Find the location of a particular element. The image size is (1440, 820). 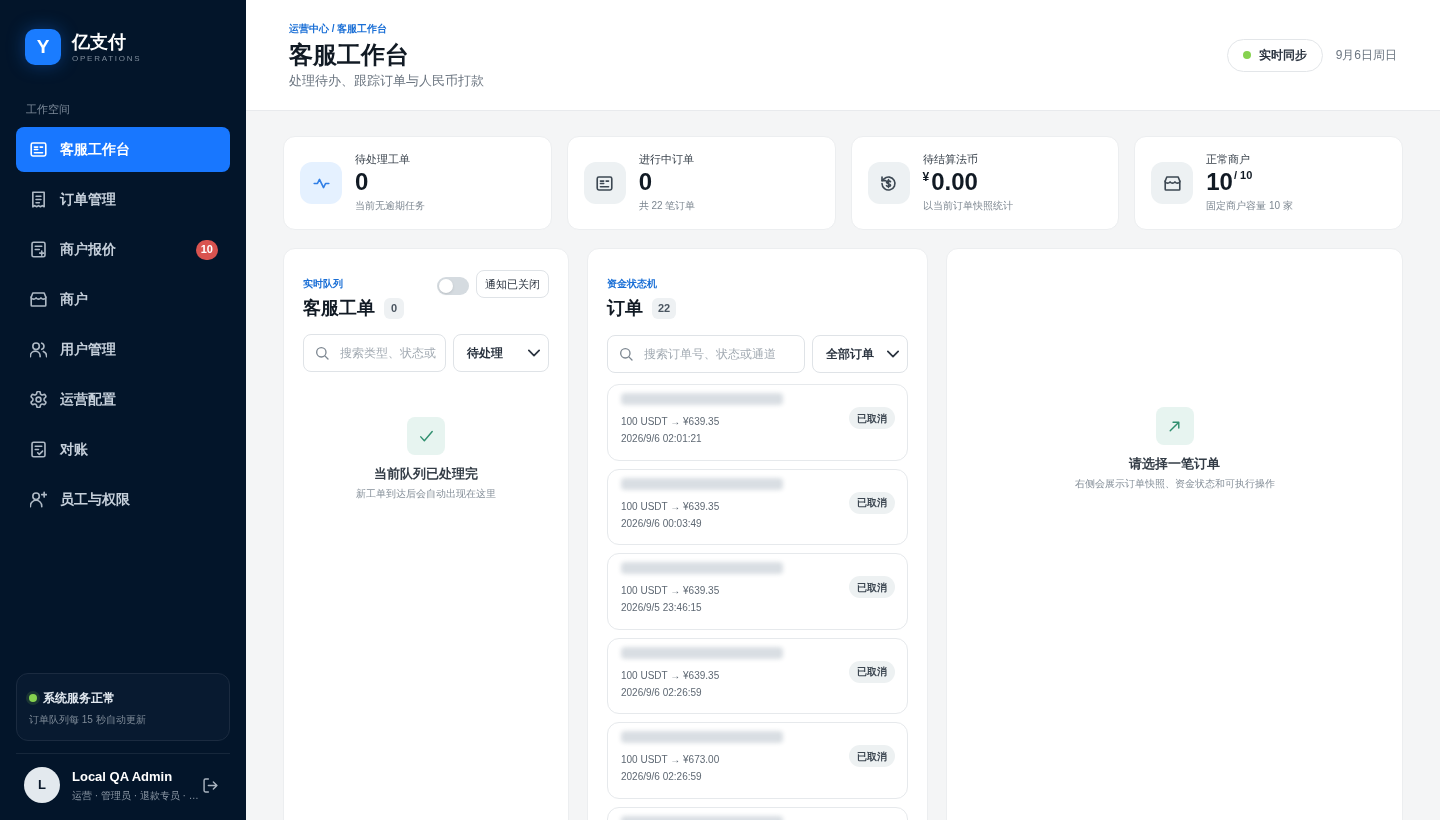

stat-note: 以当前订单快照统计 is located at coordinates (967, 205).